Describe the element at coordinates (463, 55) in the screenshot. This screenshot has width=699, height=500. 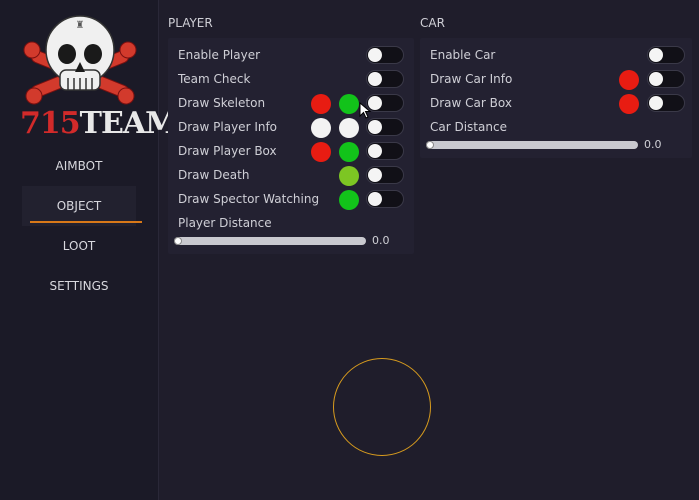
I see `enable-car-label: Enable Car` at that location.